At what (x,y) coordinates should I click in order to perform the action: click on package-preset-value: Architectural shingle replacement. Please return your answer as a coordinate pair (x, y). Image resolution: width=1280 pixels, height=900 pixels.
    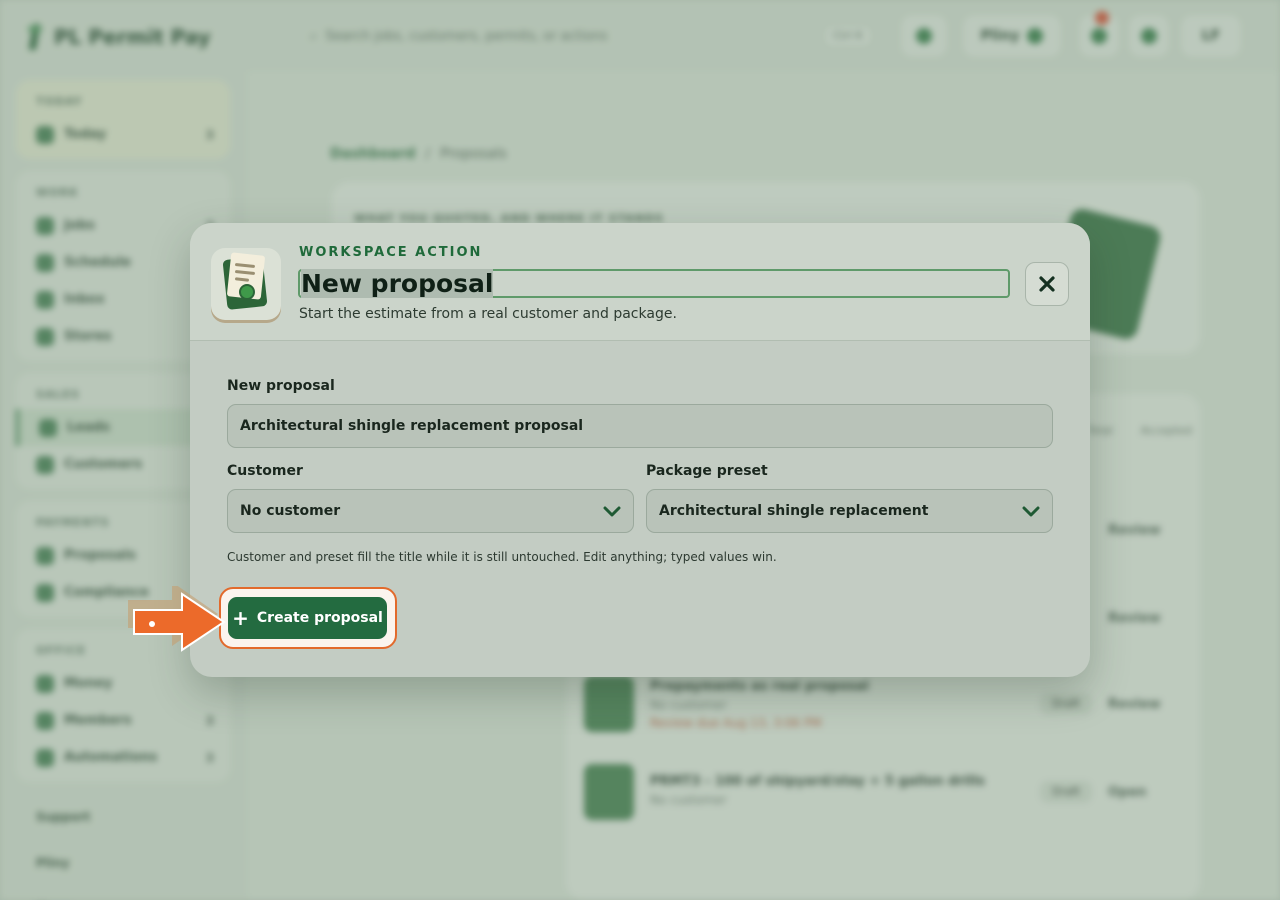
    Looking at the image, I should click on (794, 511).